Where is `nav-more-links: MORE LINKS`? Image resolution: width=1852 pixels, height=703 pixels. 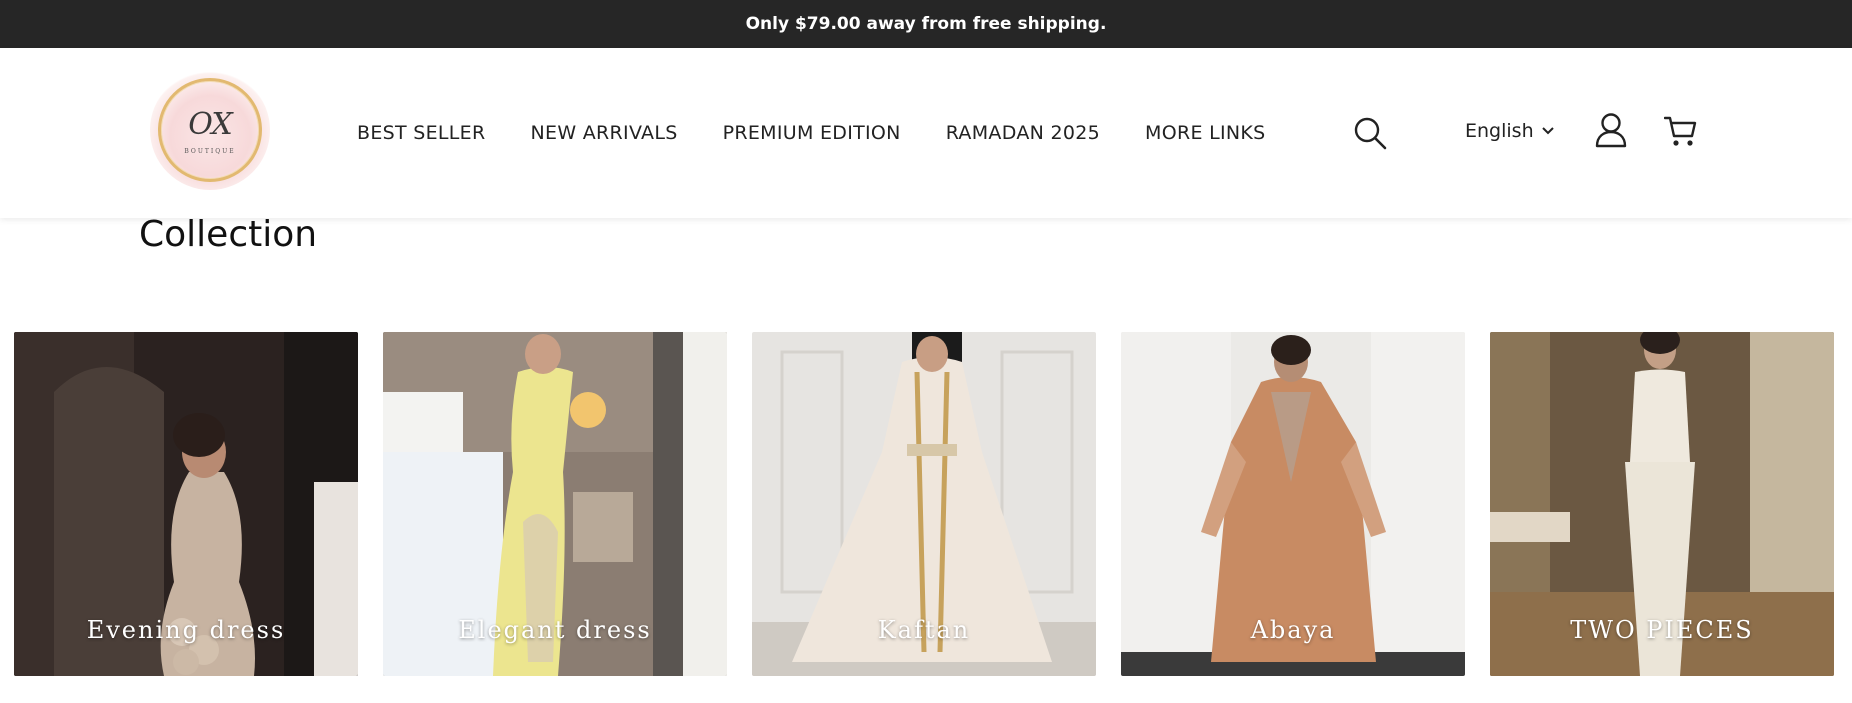 nav-more-links: MORE LINKS is located at coordinates (1205, 133).